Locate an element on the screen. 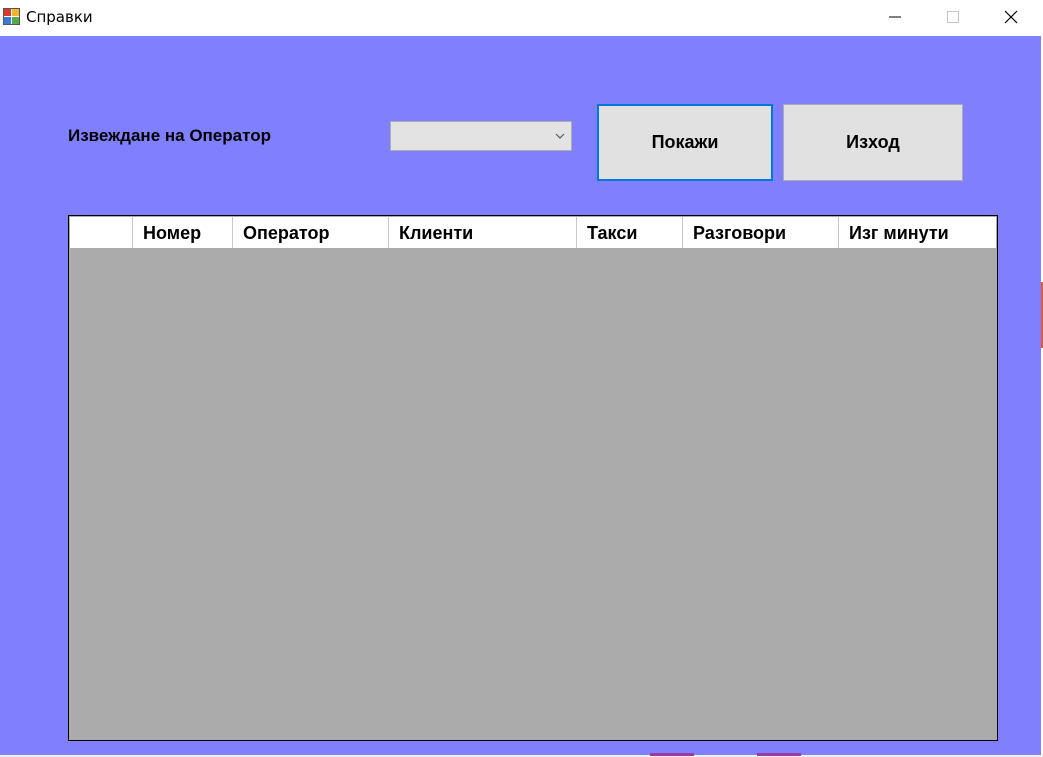  exit-button: Изход is located at coordinates (873, 142).